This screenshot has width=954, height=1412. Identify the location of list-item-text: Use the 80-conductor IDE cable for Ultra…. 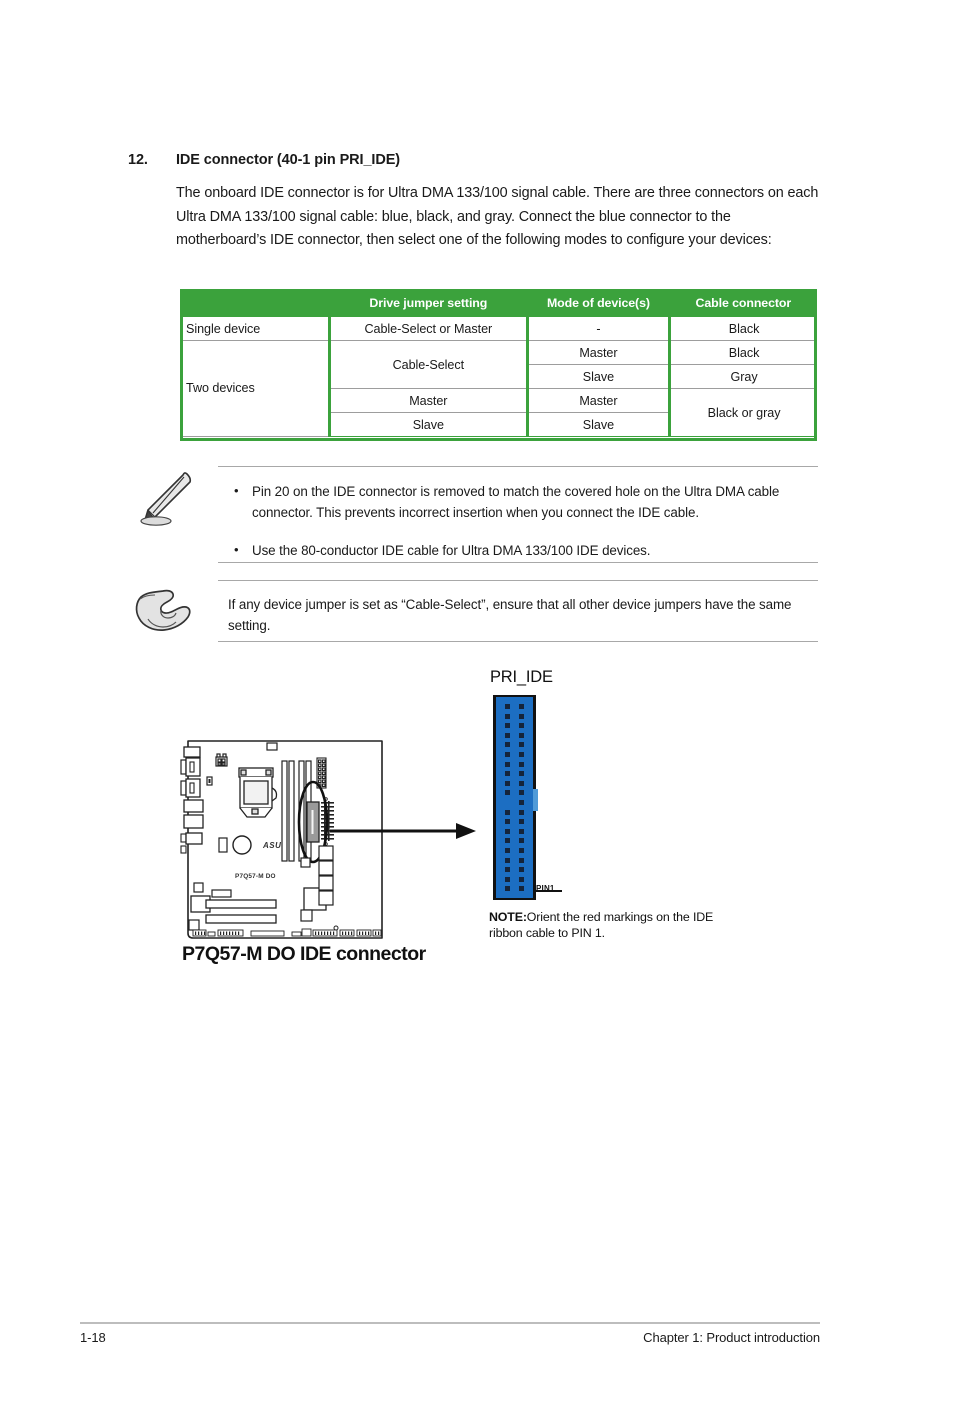
(451, 550).